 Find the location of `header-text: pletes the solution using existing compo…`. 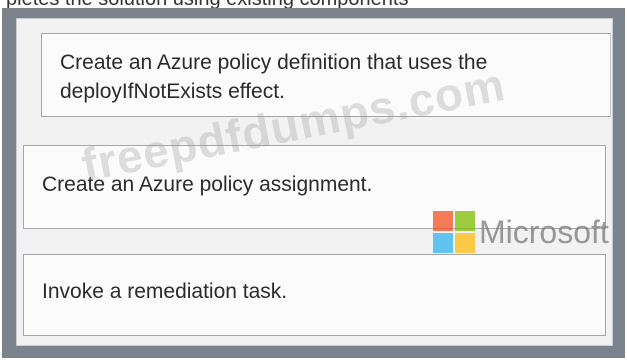

header-text: pletes the solution using existing compo… is located at coordinates (207, 4).